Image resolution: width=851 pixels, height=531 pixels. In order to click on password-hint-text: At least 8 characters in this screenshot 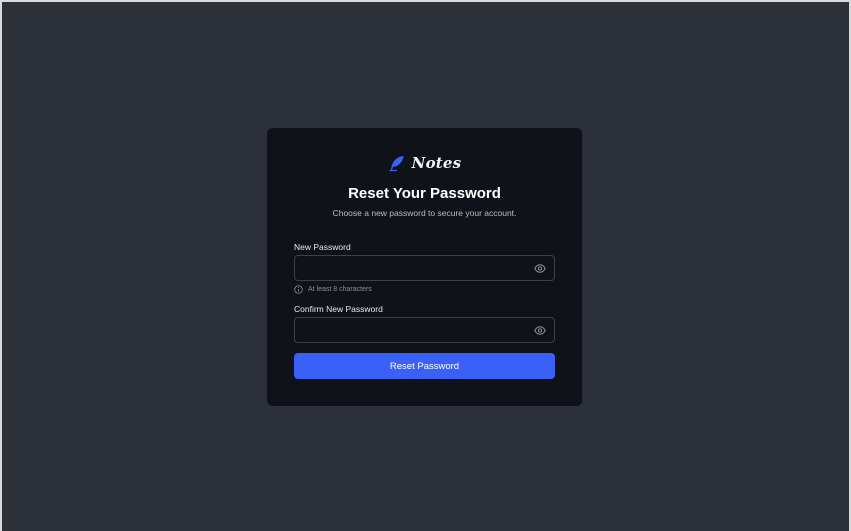, I will do `click(340, 289)`.